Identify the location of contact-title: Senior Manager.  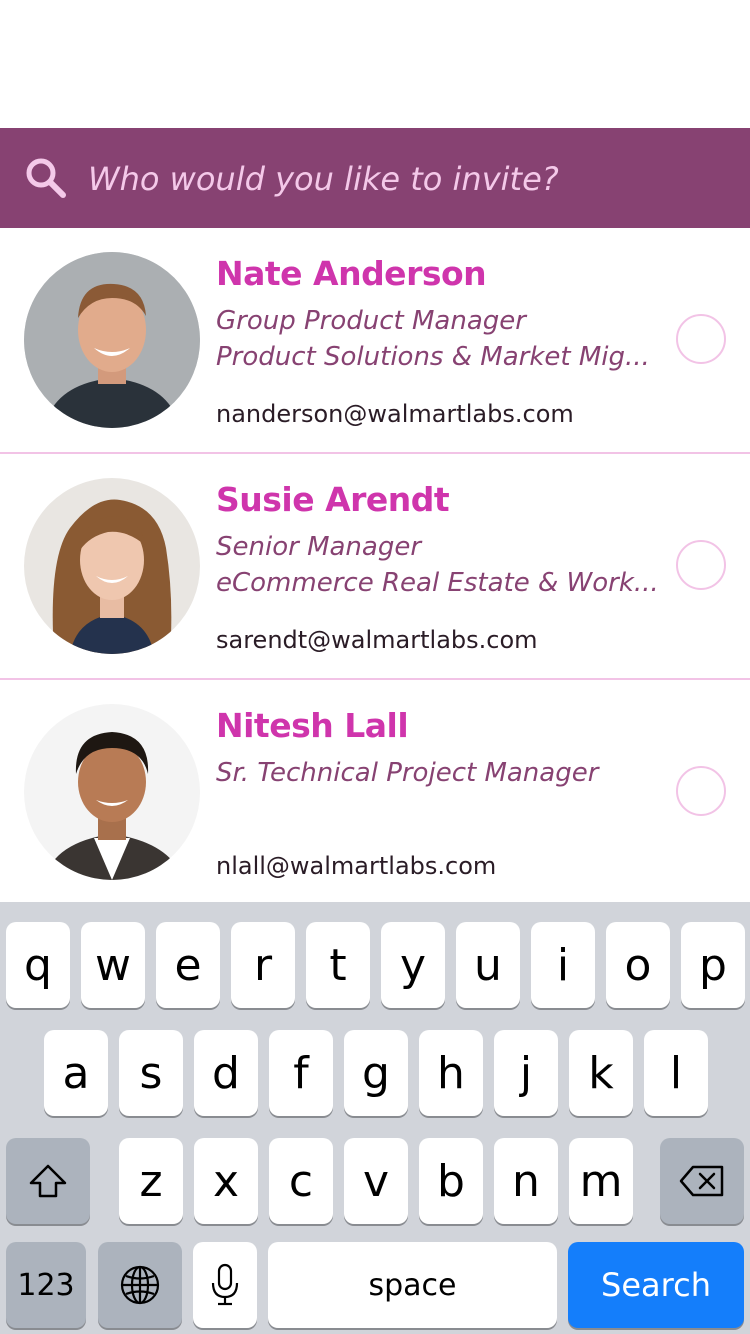
(319, 547).